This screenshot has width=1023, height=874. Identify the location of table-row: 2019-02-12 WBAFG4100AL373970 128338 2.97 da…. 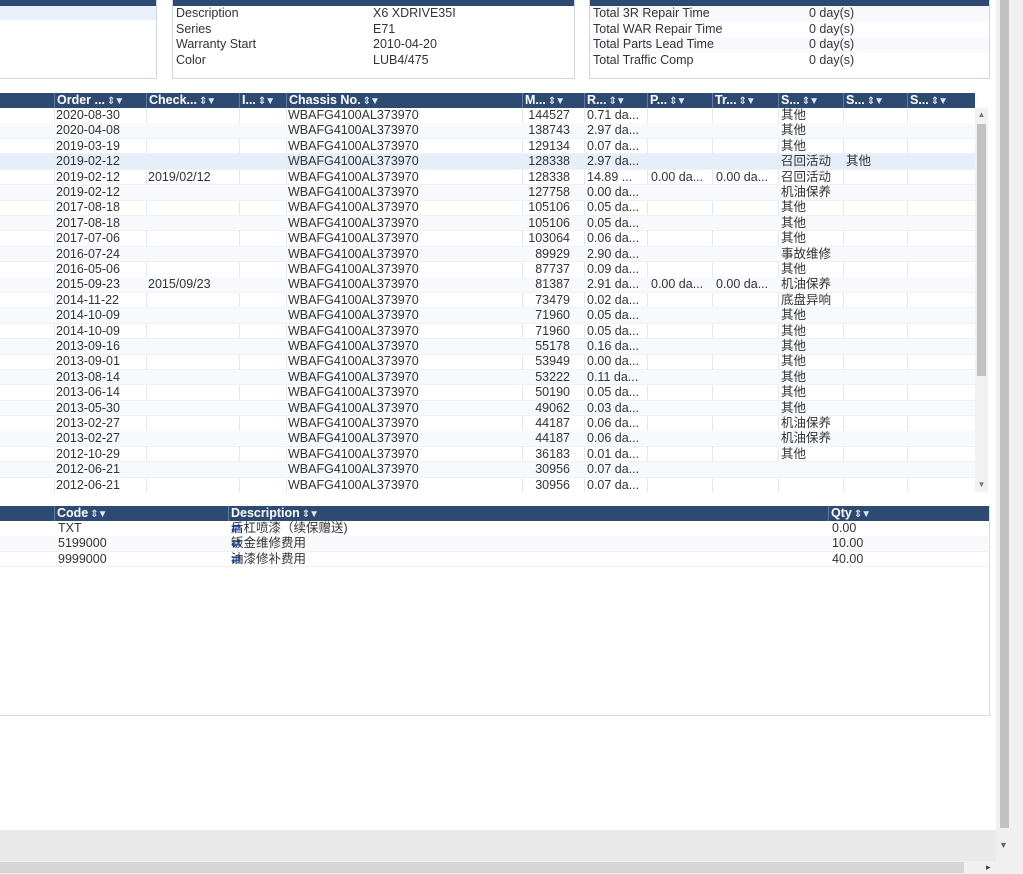
(487, 162).